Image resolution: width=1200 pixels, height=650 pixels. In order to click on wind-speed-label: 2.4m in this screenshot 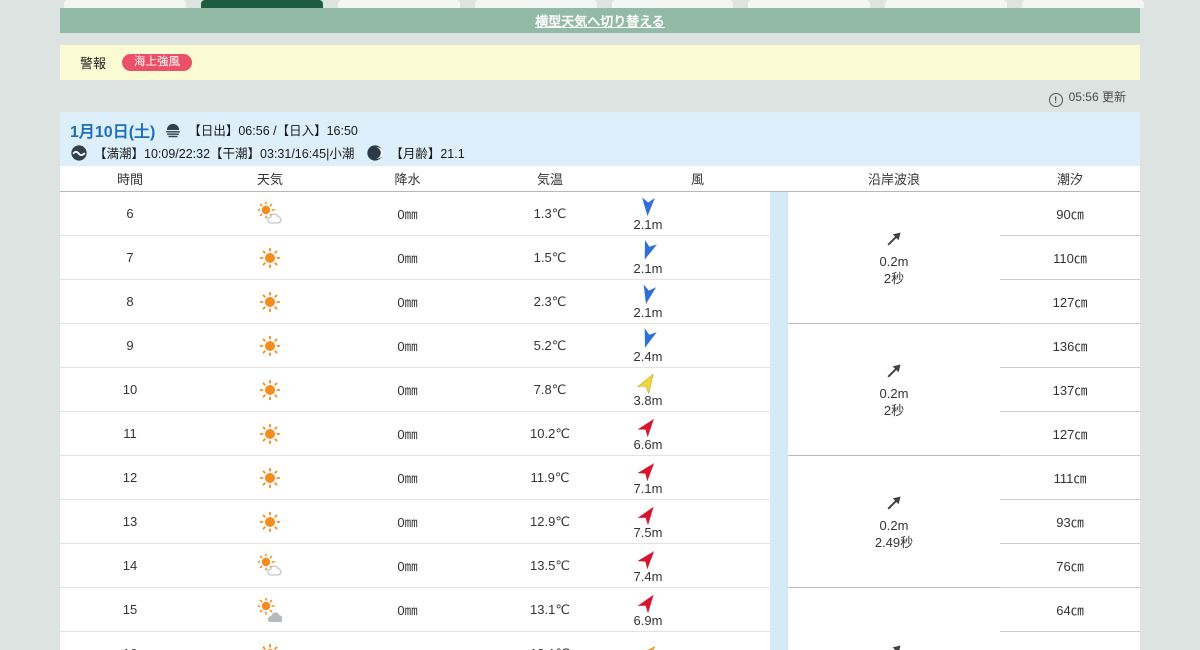, I will do `click(648, 356)`.